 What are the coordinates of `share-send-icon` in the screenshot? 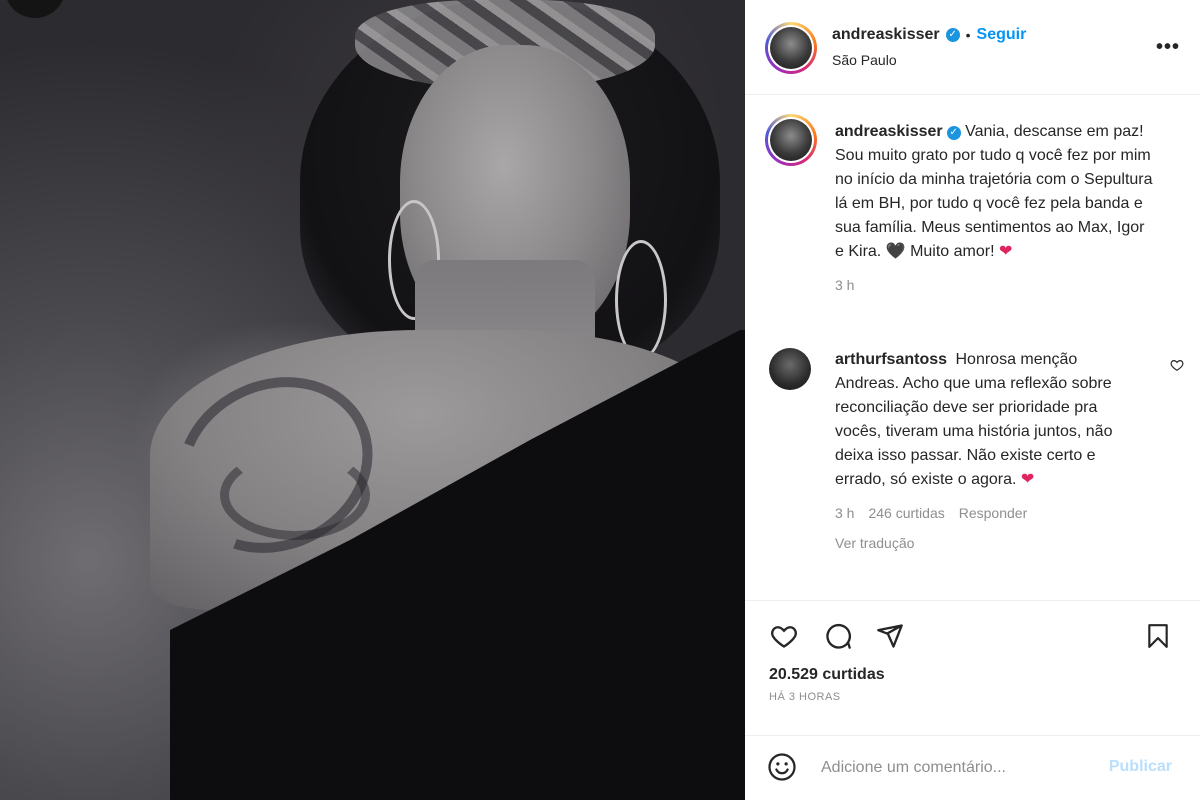 It's located at (890, 636).